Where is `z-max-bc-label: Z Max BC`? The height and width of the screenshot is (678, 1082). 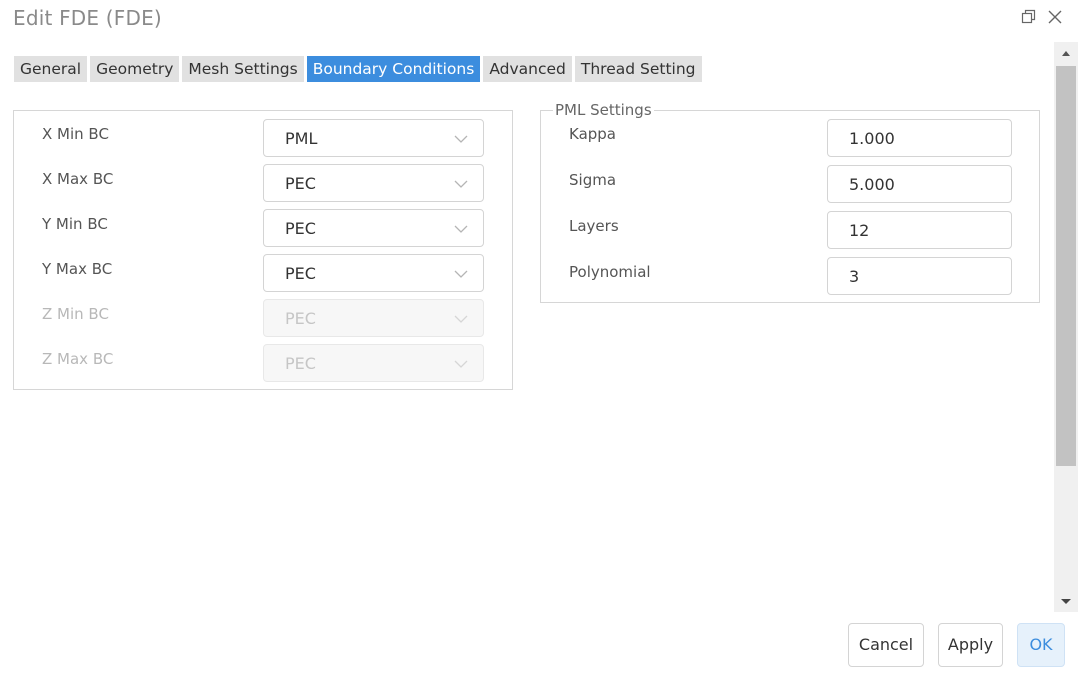
z-max-bc-label: Z Max BC is located at coordinates (78, 359).